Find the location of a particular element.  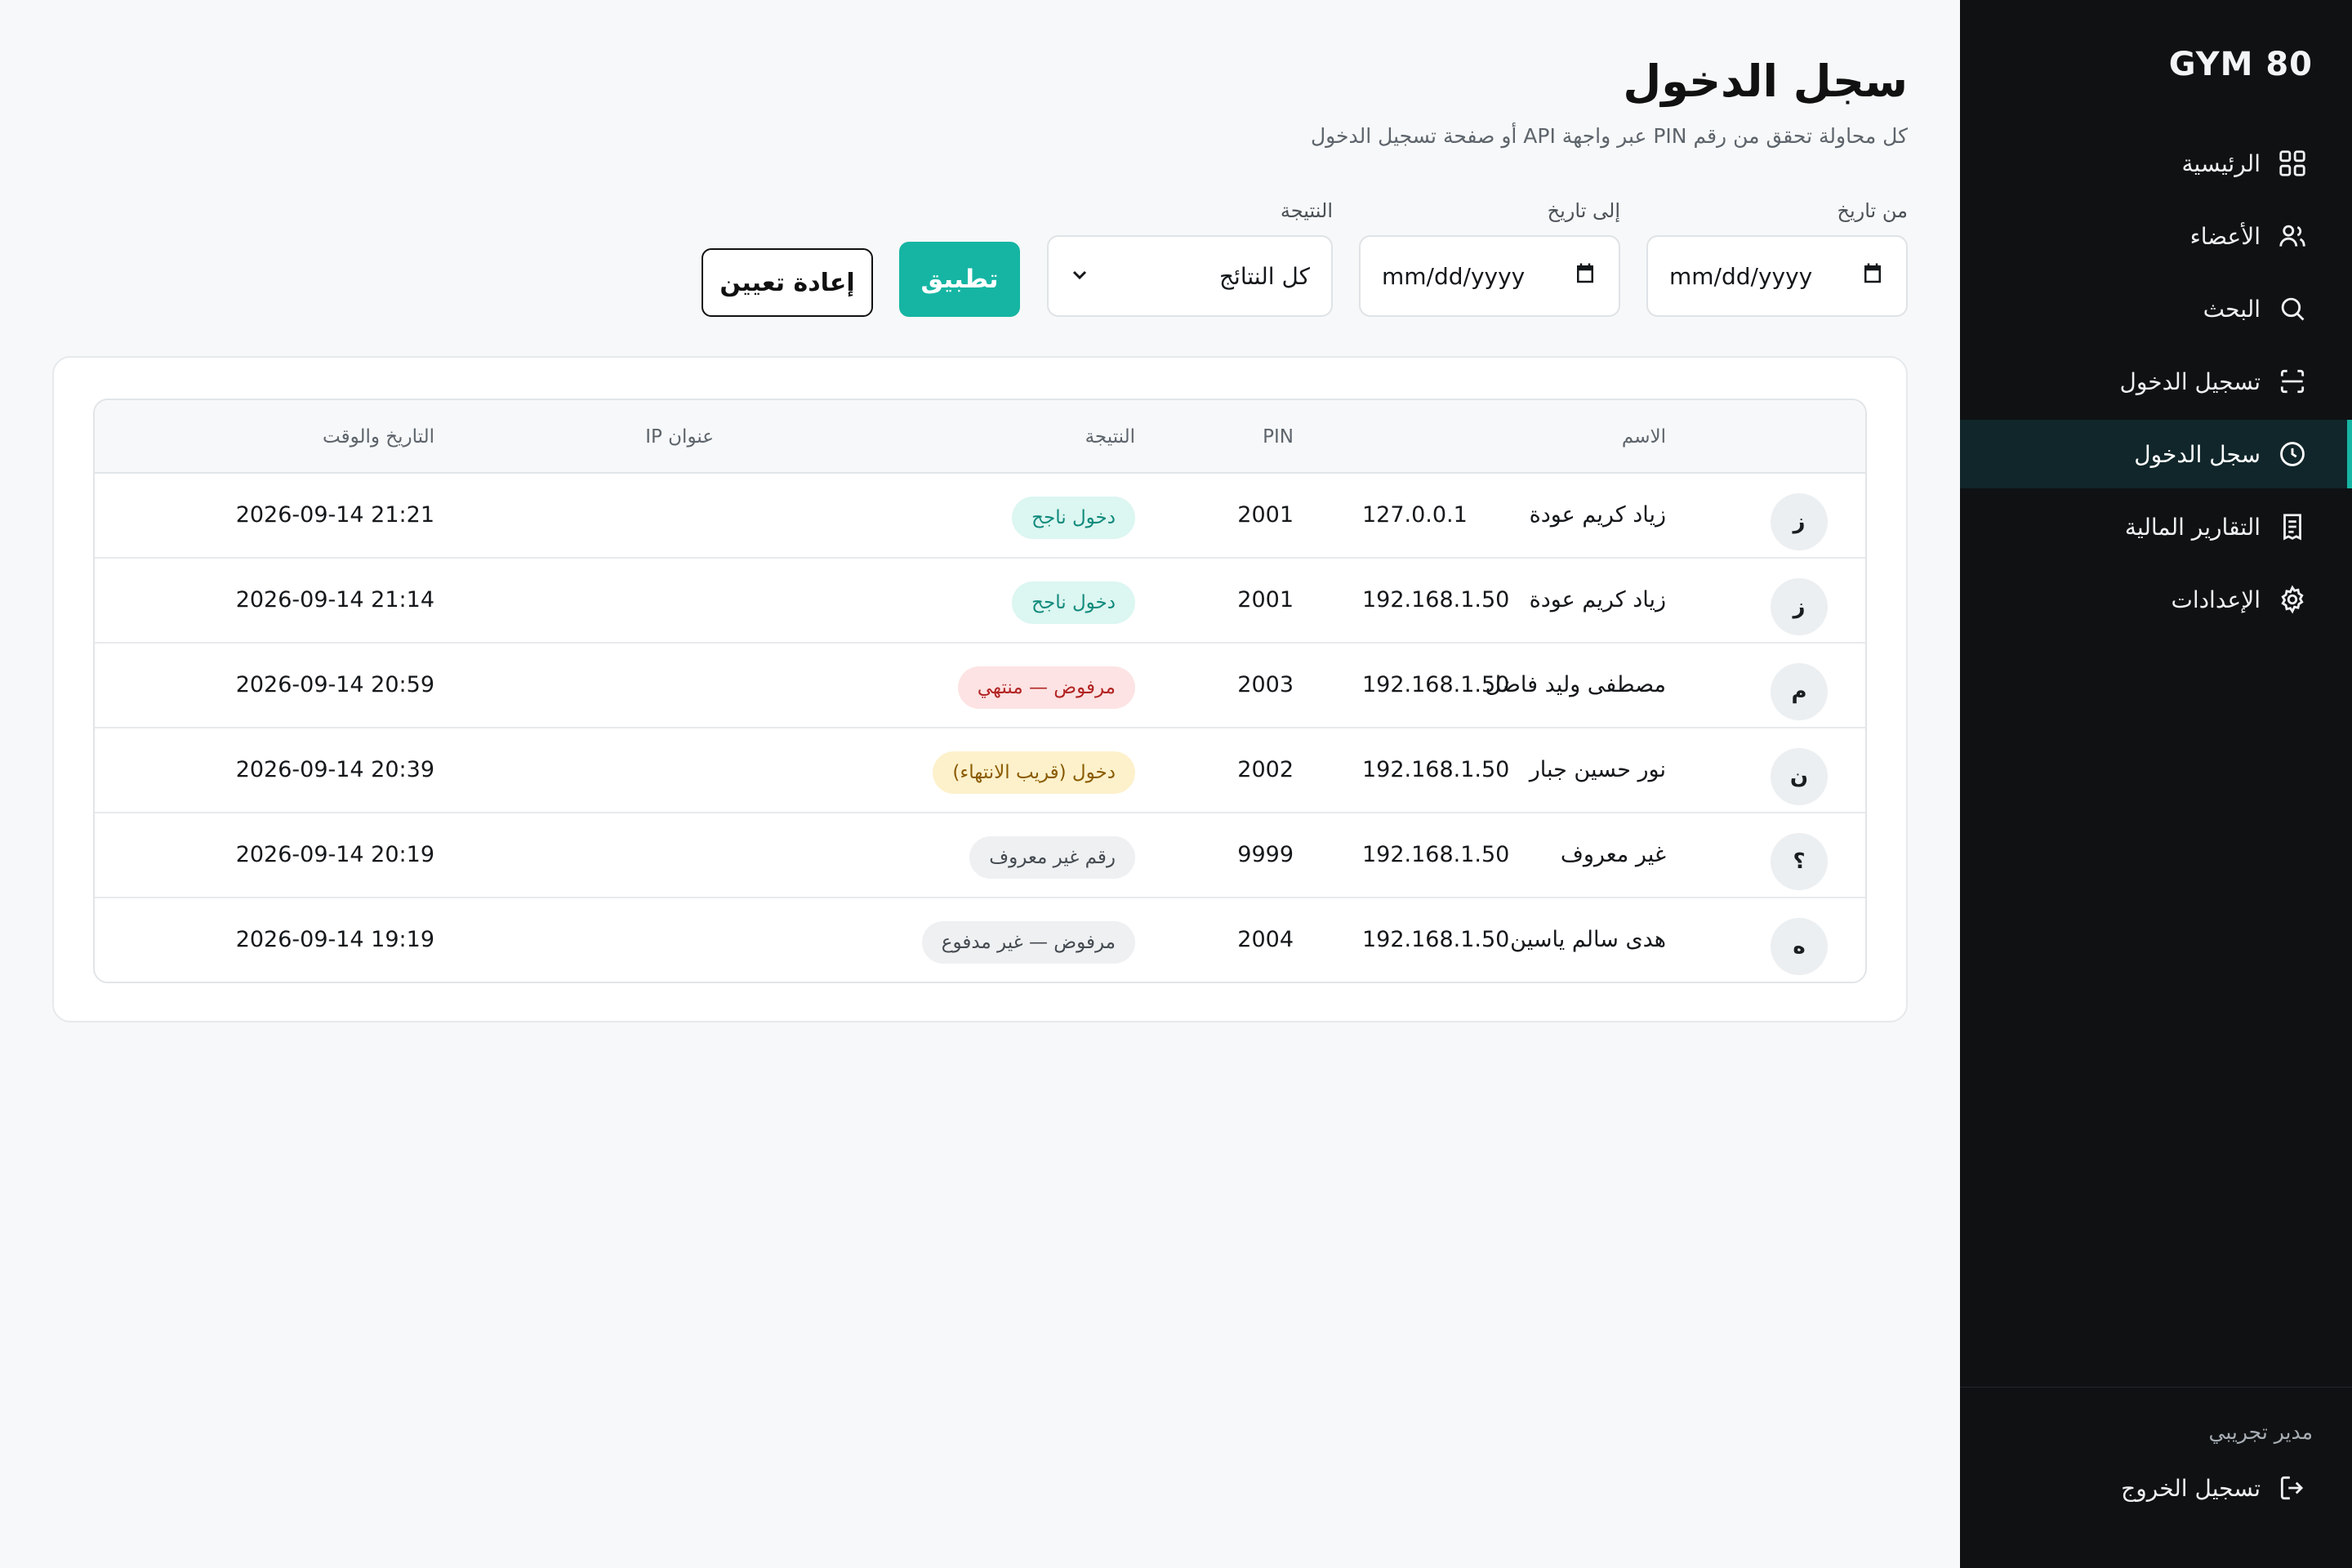

ip-cell: 127.0.0.1 is located at coordinates (1415, 515).